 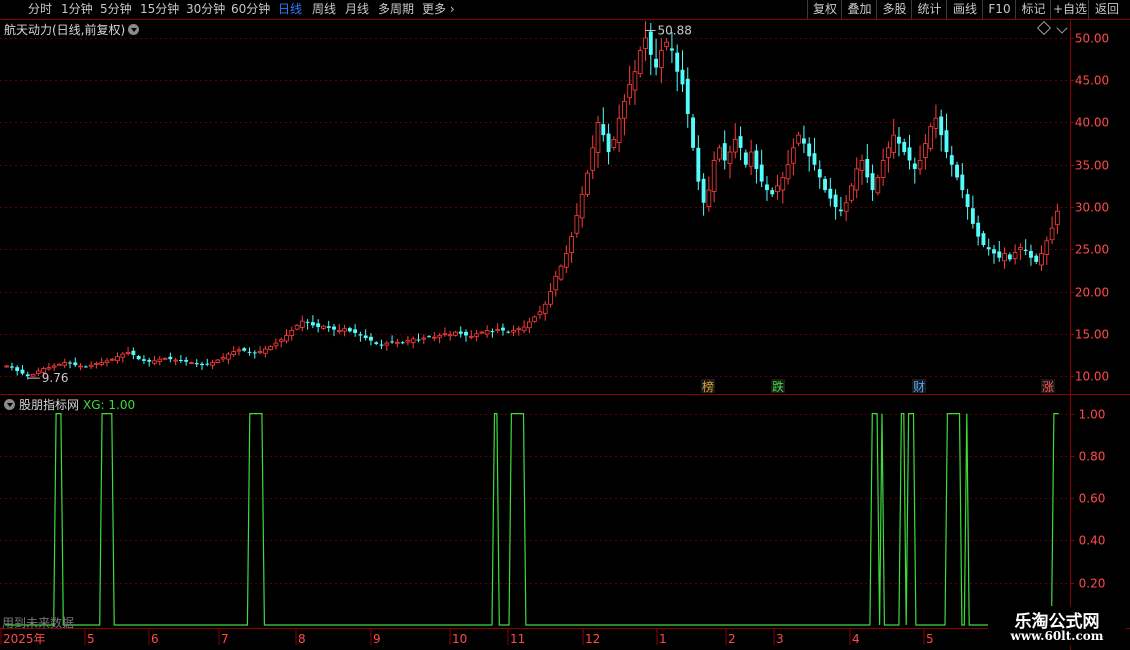 What do you see at coordinates (55, 378) in the screenshot?
I see `low-price-label: 9.76` at bounding box center [55, 378].